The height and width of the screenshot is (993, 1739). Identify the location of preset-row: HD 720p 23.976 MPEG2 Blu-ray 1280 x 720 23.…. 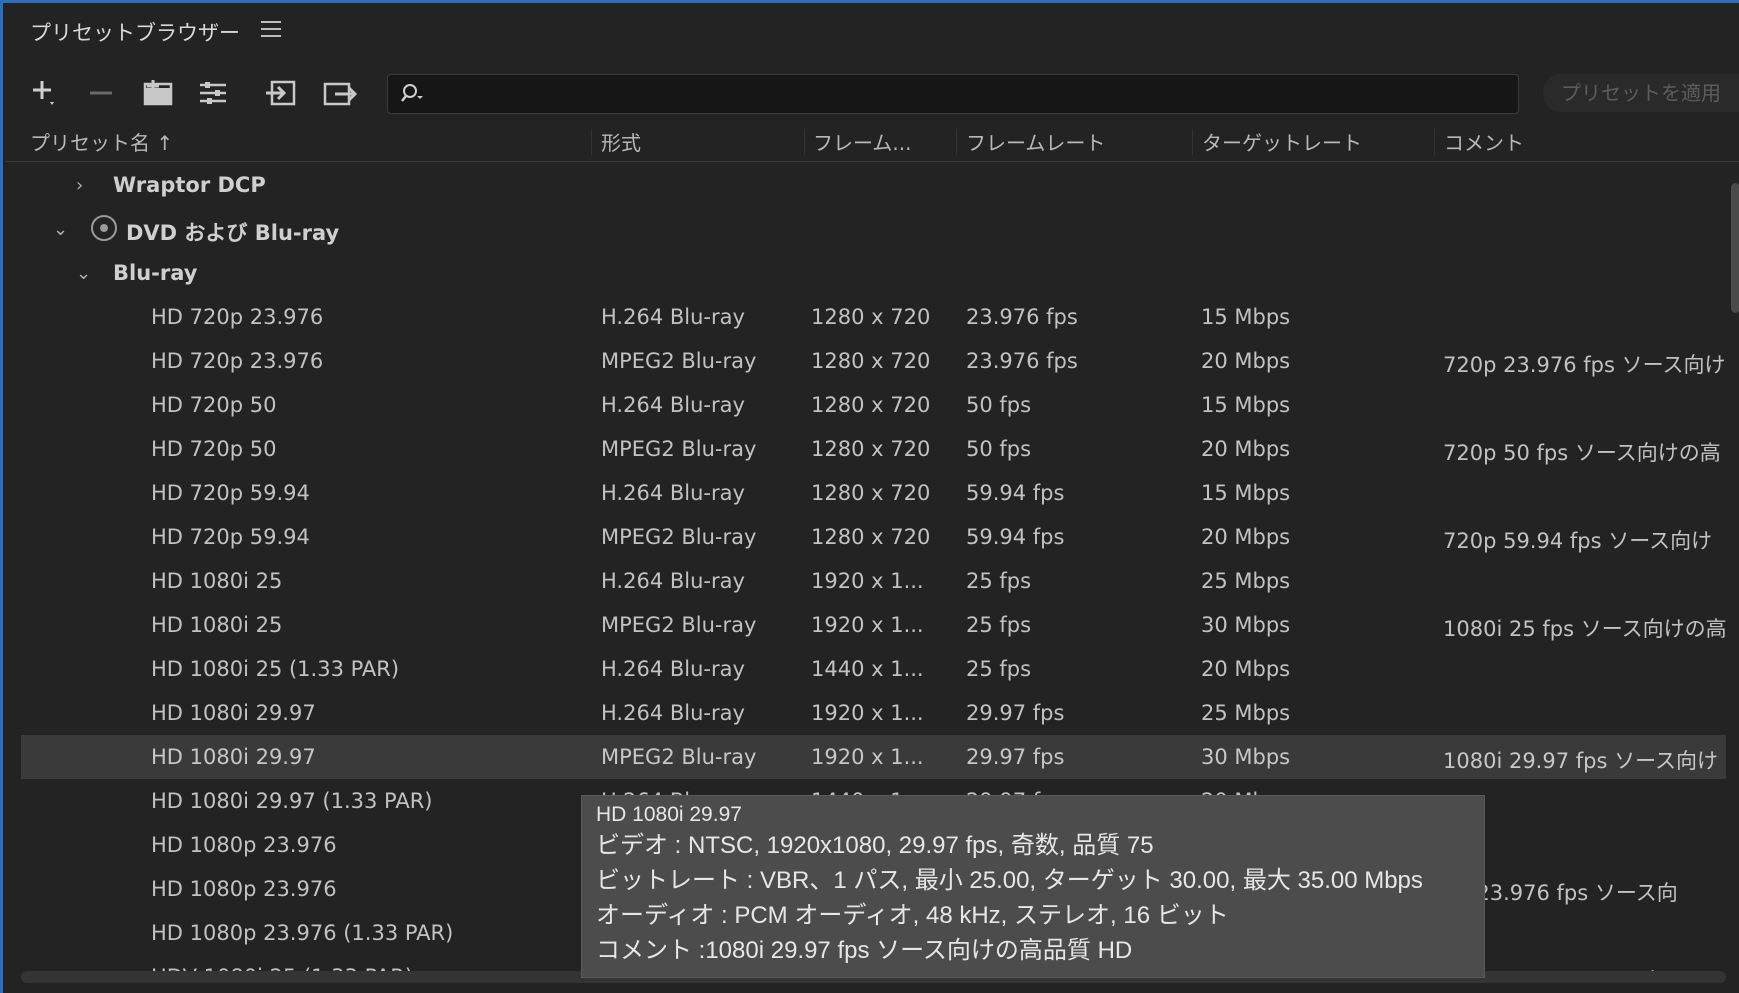
(873, 361).